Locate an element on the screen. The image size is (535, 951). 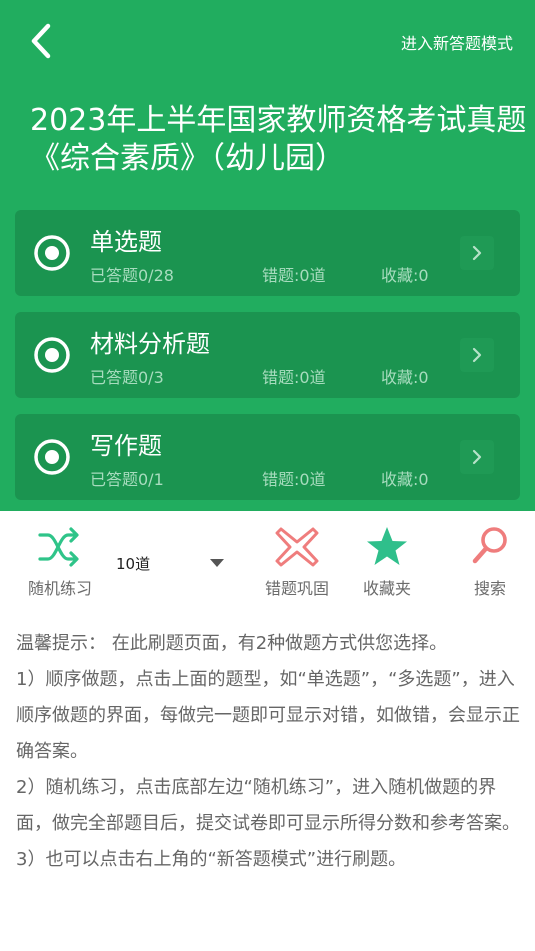
tips-intro: 温馨提示： 在此刷题页面，有2种做题方式供您选择。 is located at coordinates (232, 643).